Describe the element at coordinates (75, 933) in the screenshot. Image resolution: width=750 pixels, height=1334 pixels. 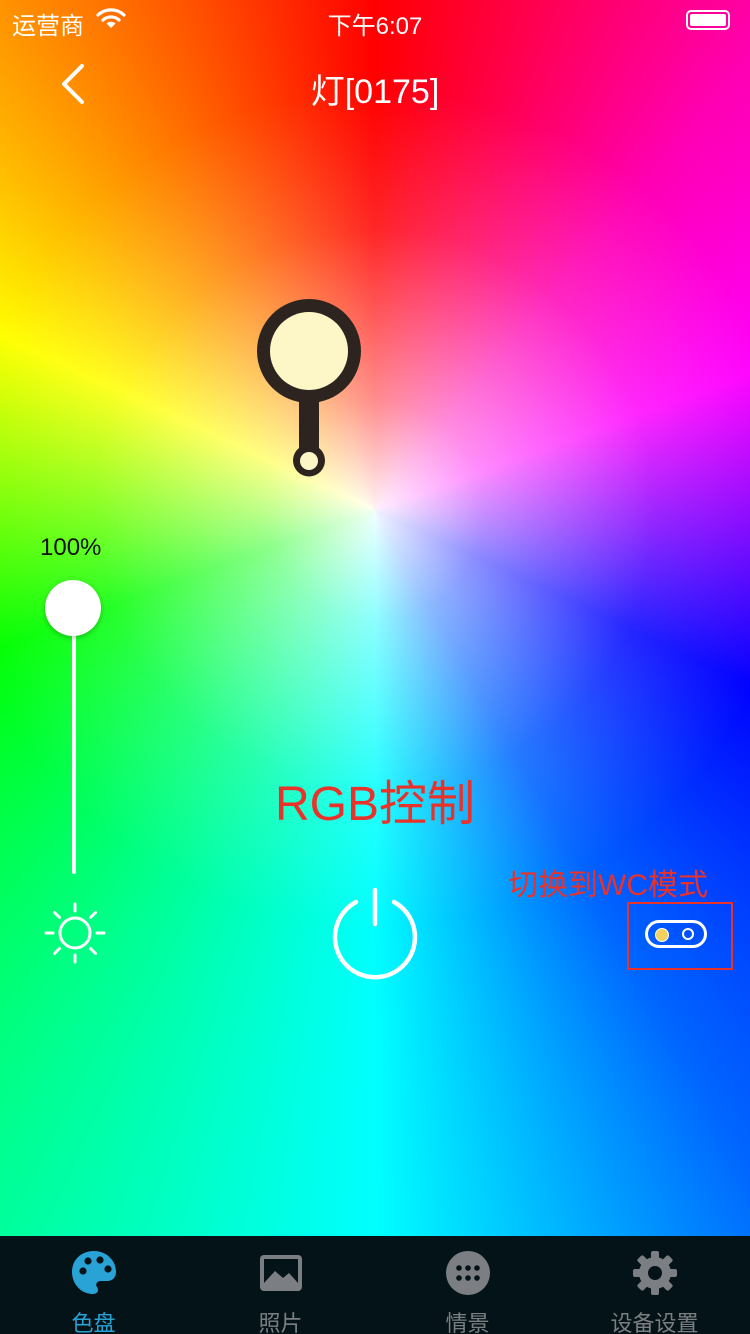
I see `sun-icon` at that location.